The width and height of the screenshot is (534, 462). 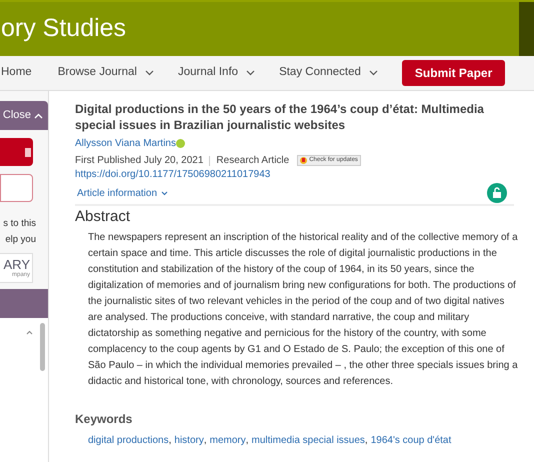 I want to click on access-button, so click(x=16, y=152).